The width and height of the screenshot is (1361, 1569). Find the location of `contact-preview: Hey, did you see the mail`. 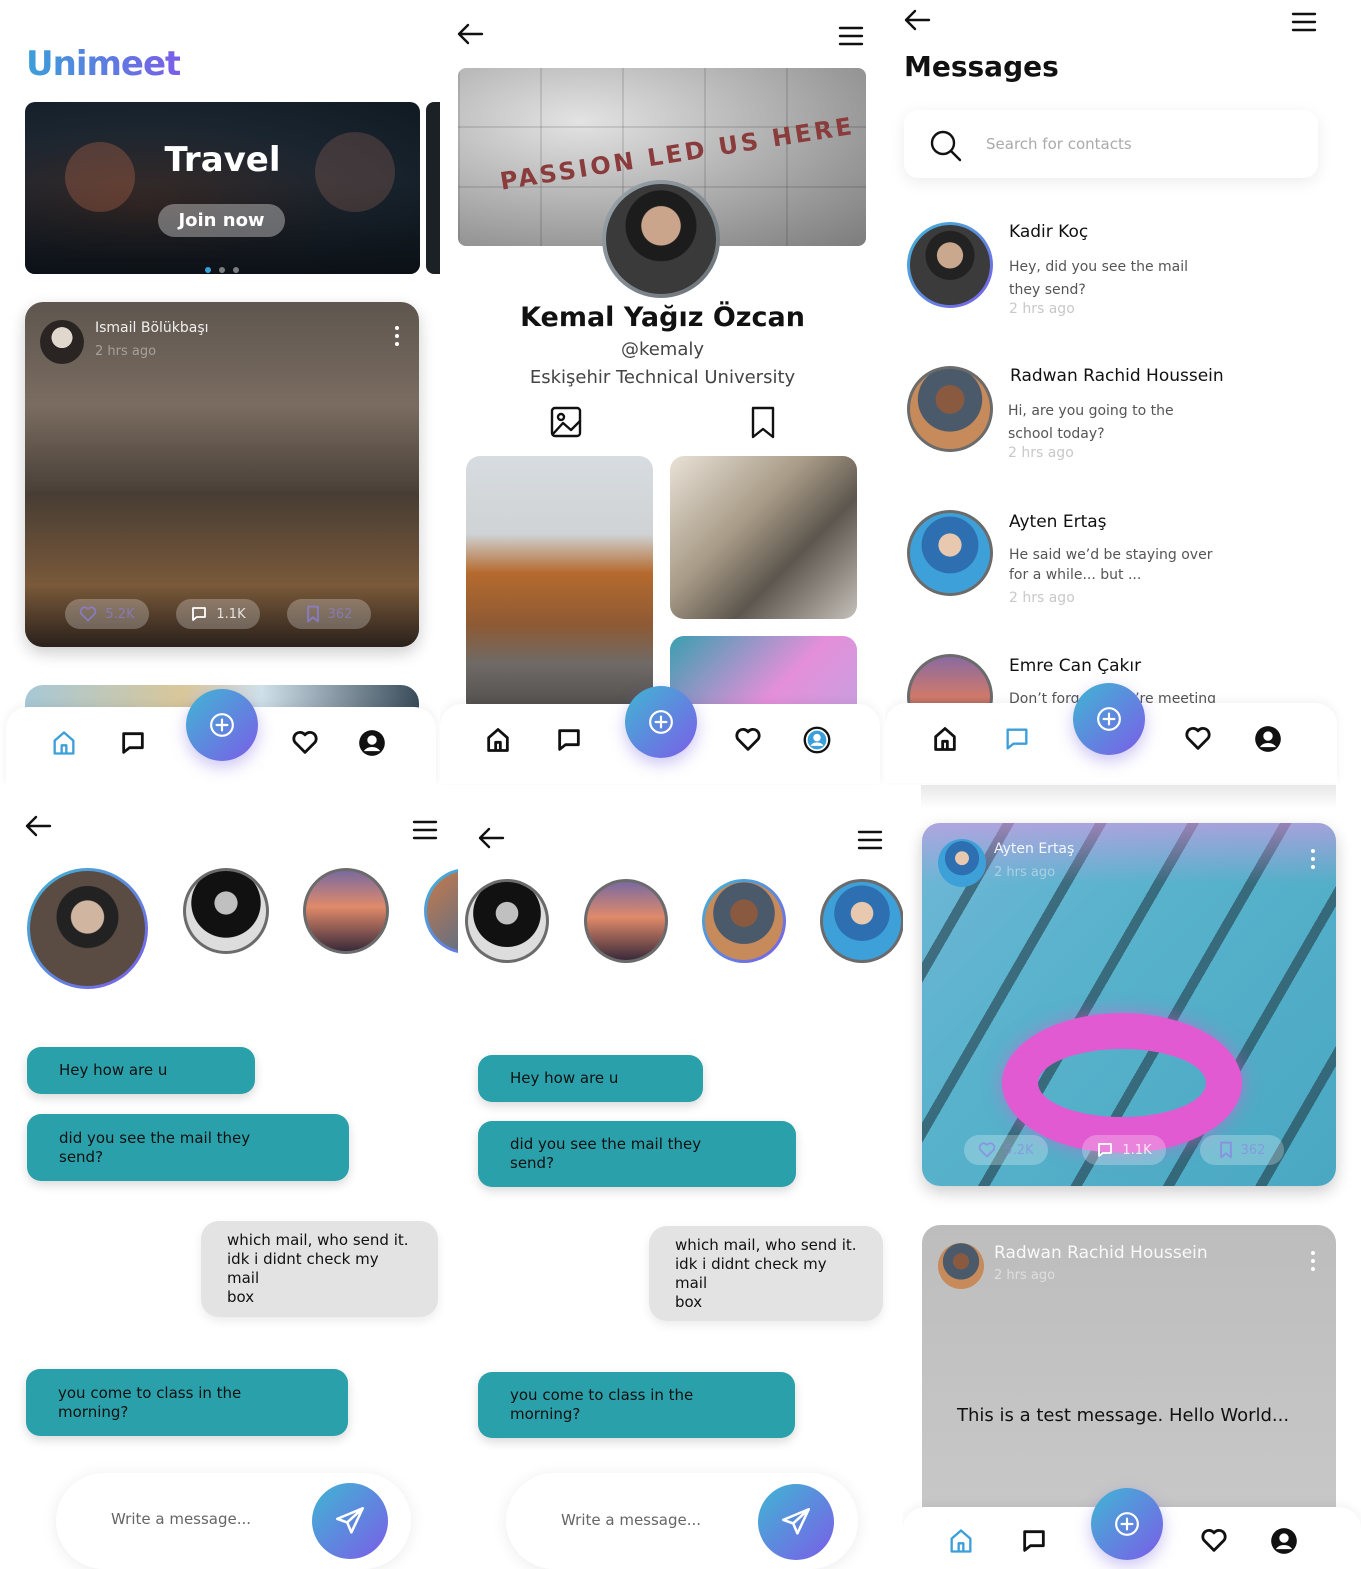

contact-preview: Hey, did you see the mail is located at coordinates (1099, 267).